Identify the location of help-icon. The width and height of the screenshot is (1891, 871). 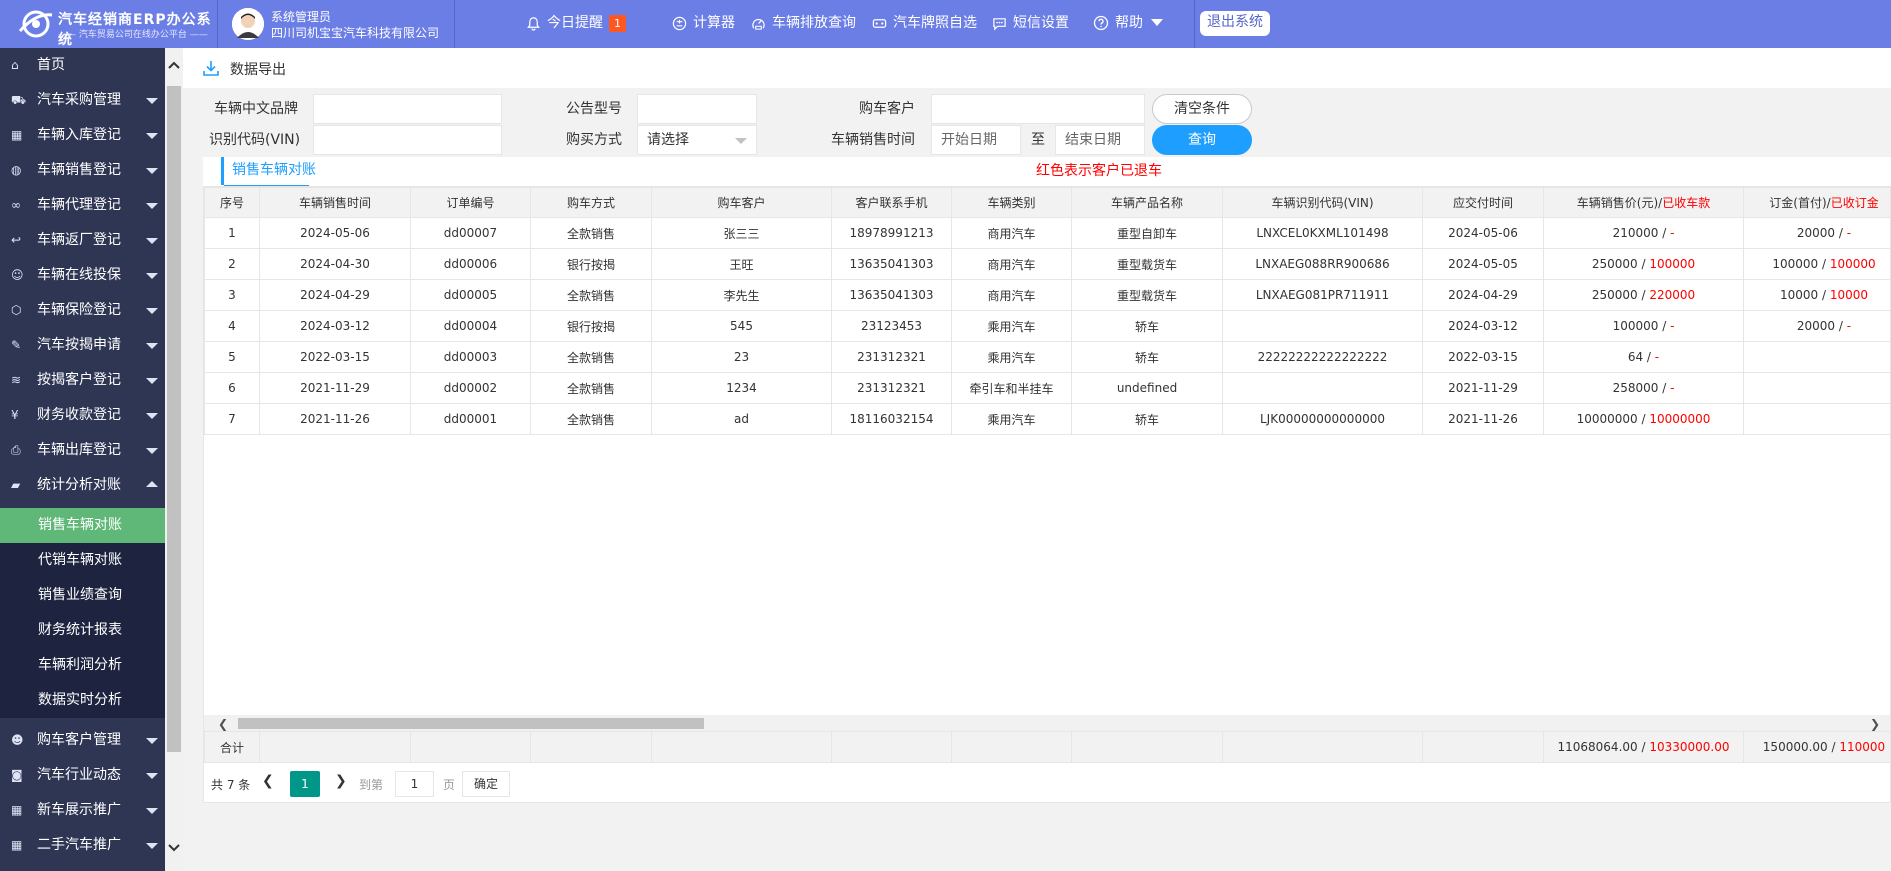
(1101, 23).